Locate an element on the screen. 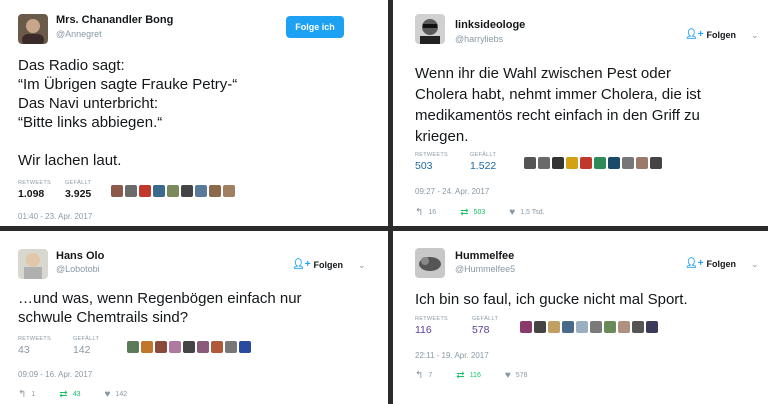  author-name: Hans Olo is located at coordinates (80, 256).